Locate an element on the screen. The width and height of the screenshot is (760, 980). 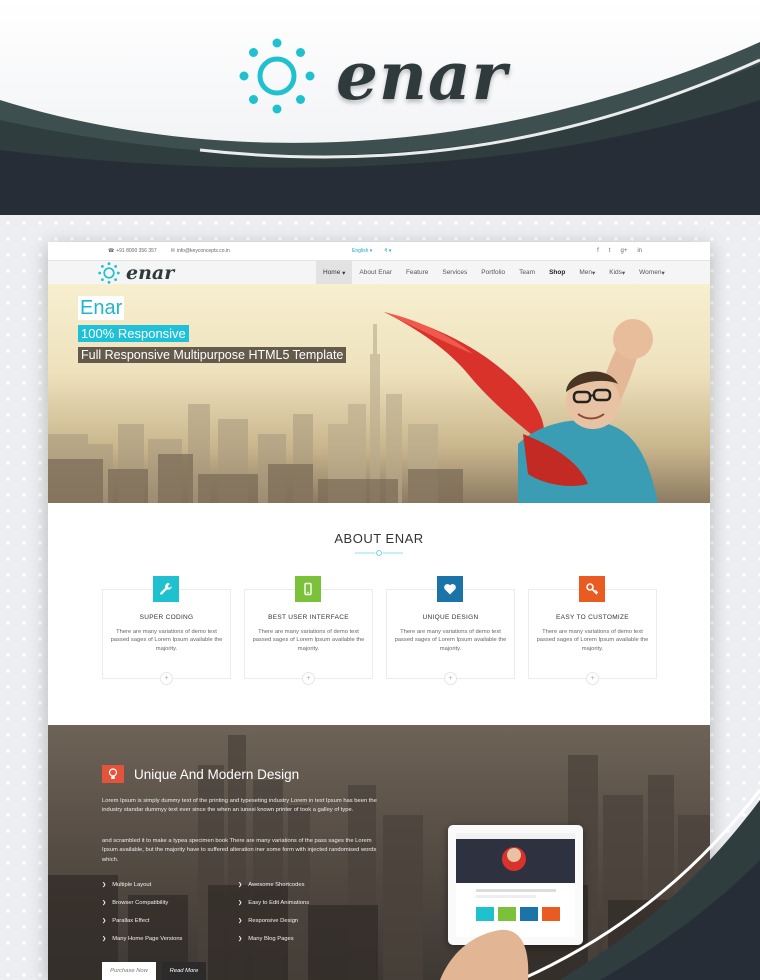
heart-icon is located at coordinates (450, 589).